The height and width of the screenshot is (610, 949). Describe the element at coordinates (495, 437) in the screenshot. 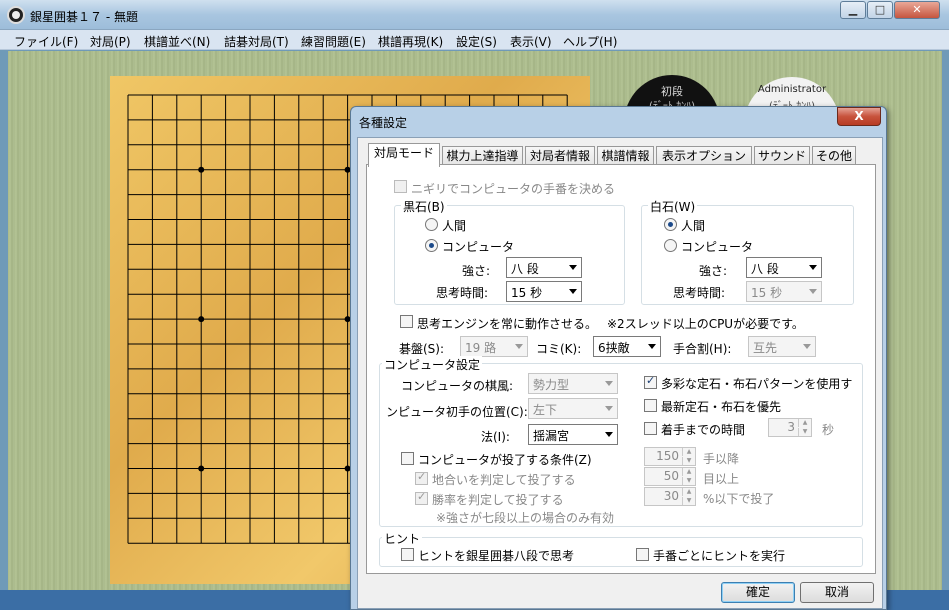

I see `method-label: 法(I):` at that location.